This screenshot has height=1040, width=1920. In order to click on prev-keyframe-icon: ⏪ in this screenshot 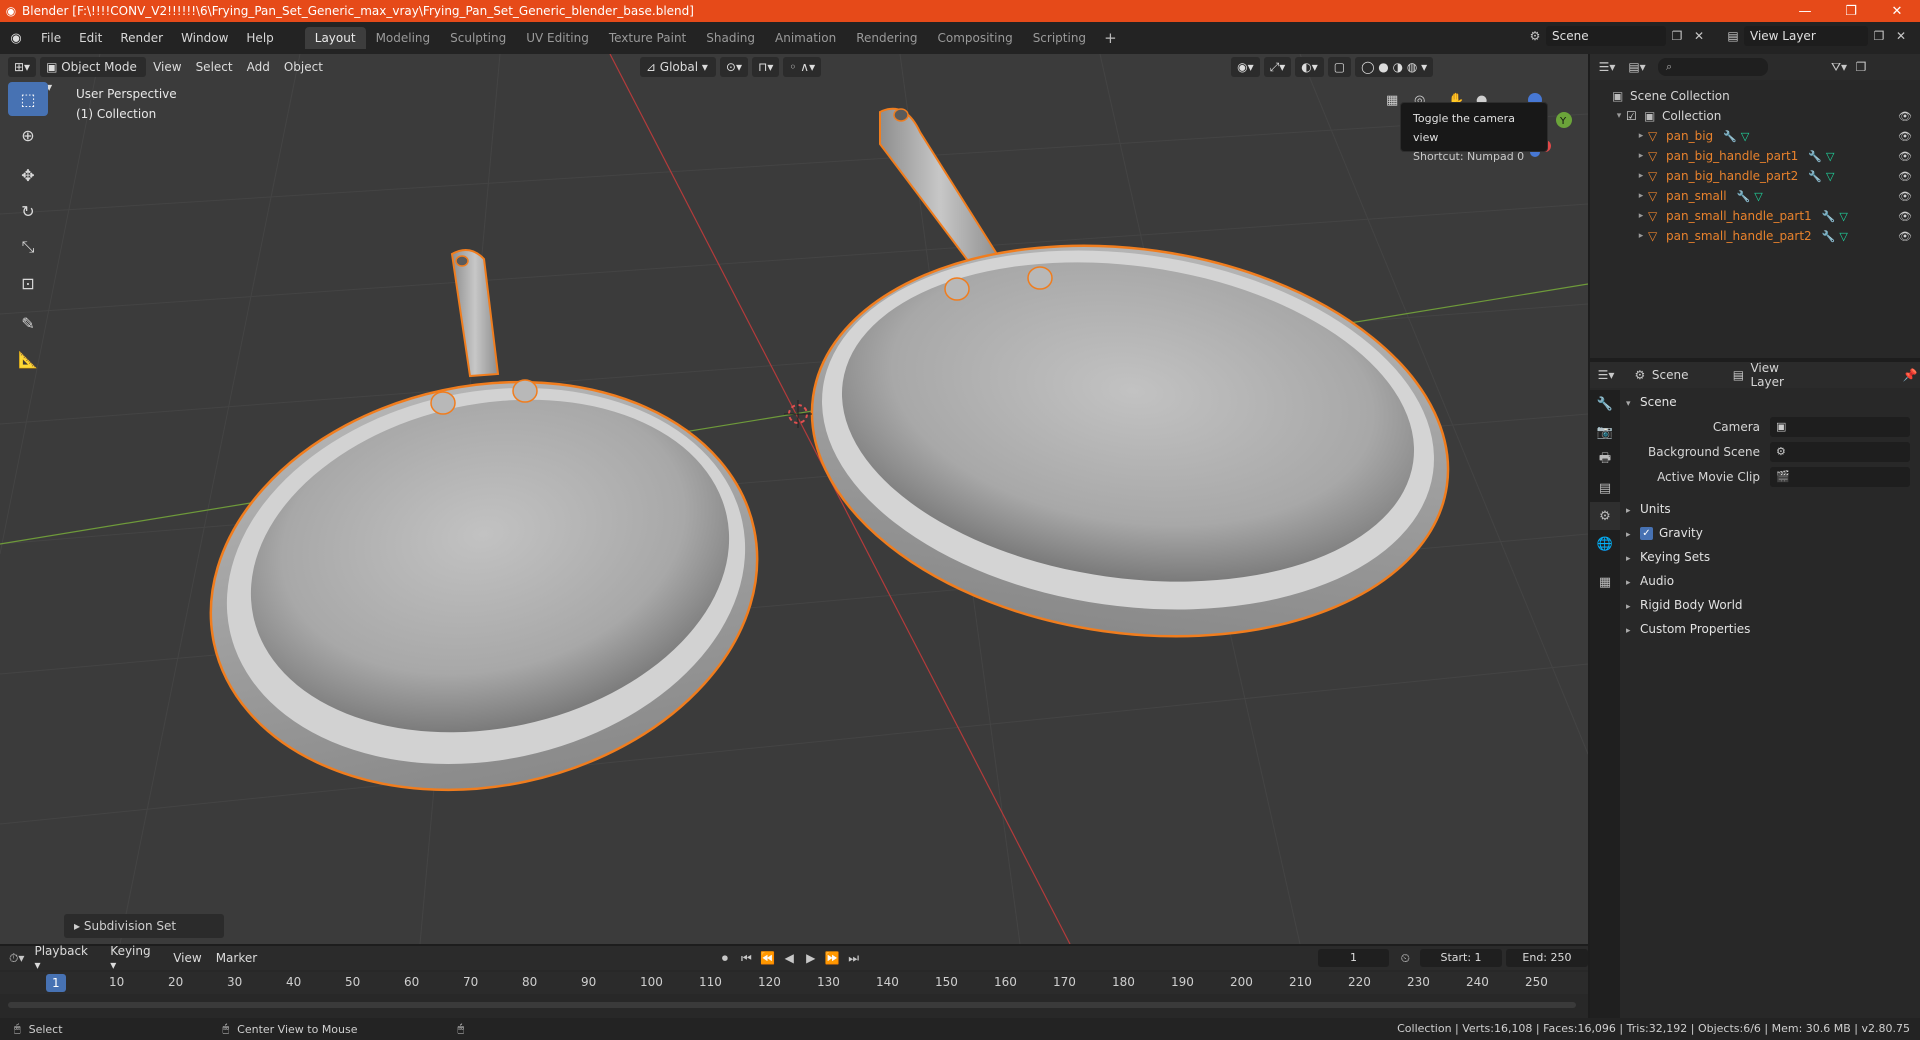, I will do `click(767, 958)`.